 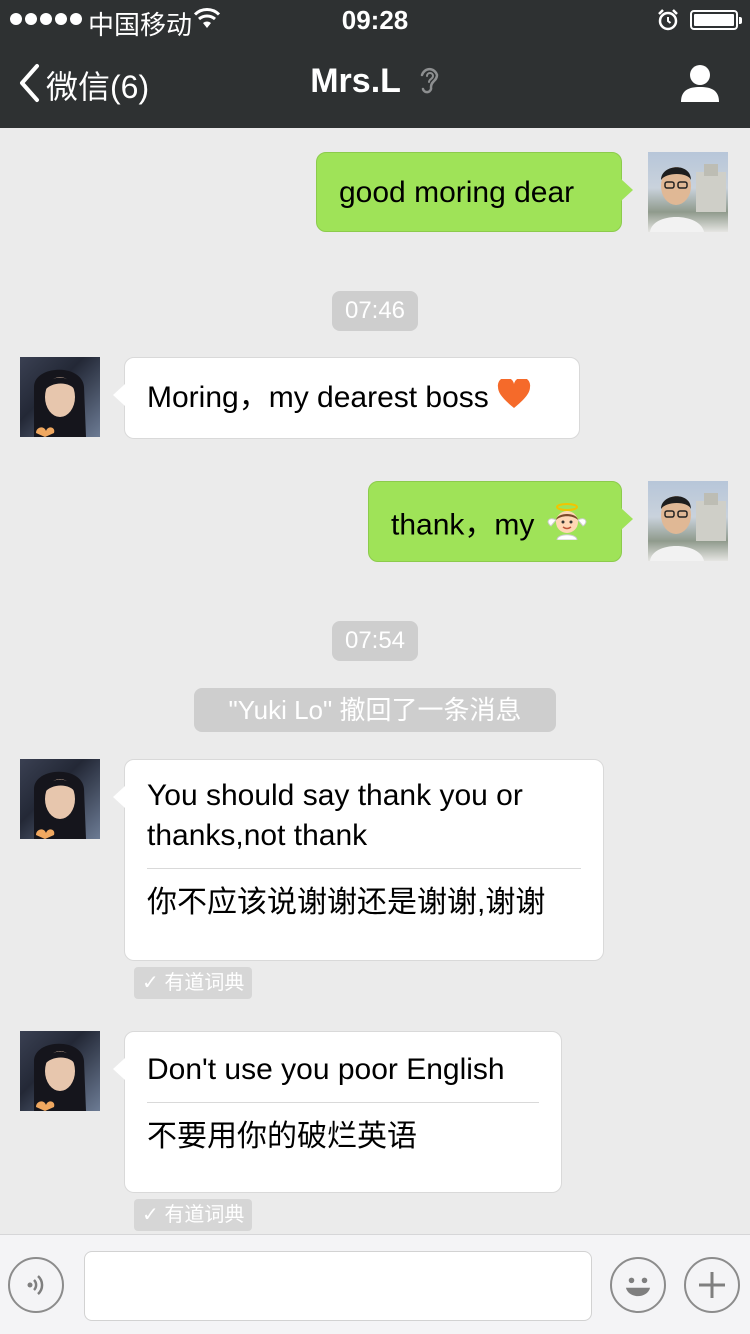 I want to click on chat-title: Mrs.L, so click(x=375, y=83).